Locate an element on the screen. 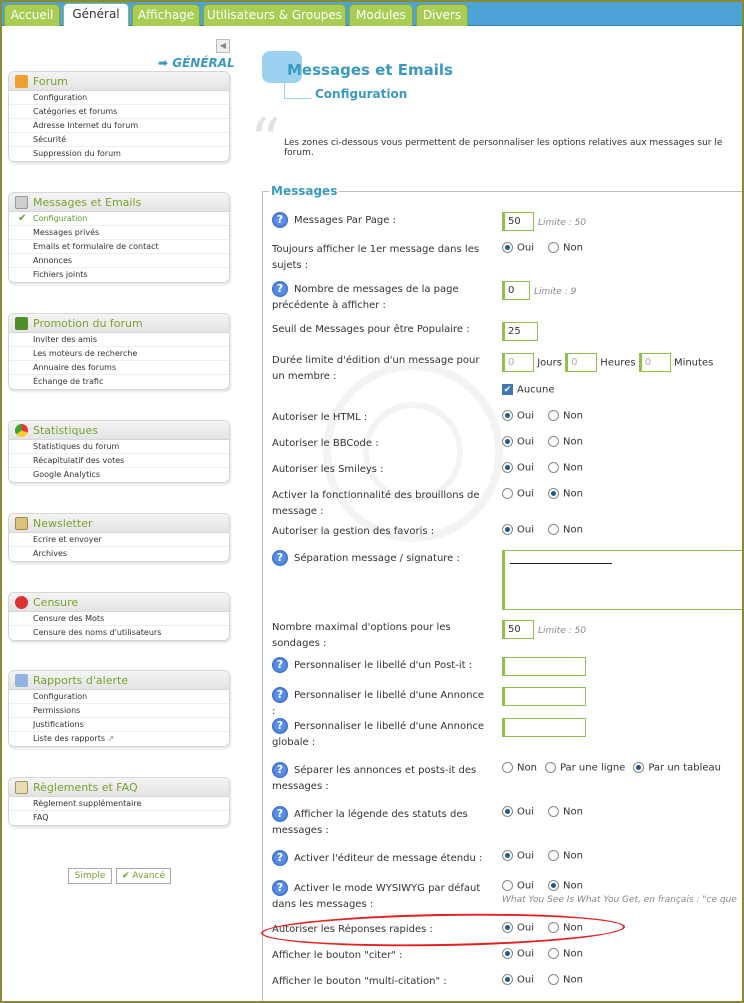 This screenshot has width=744, height=1003. section-title: Règlements et FAQ is located at coordinates (85, 787).